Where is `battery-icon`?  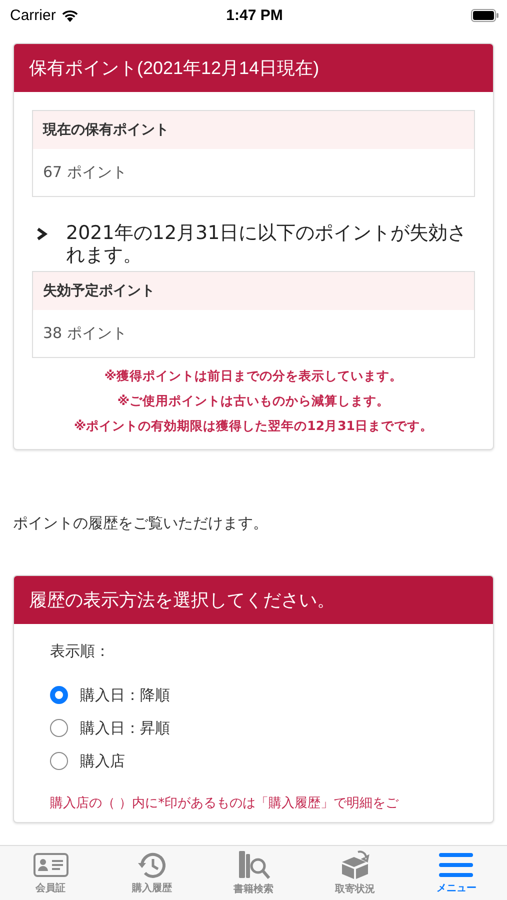 battery-icon is located at coordinates (484, 15).